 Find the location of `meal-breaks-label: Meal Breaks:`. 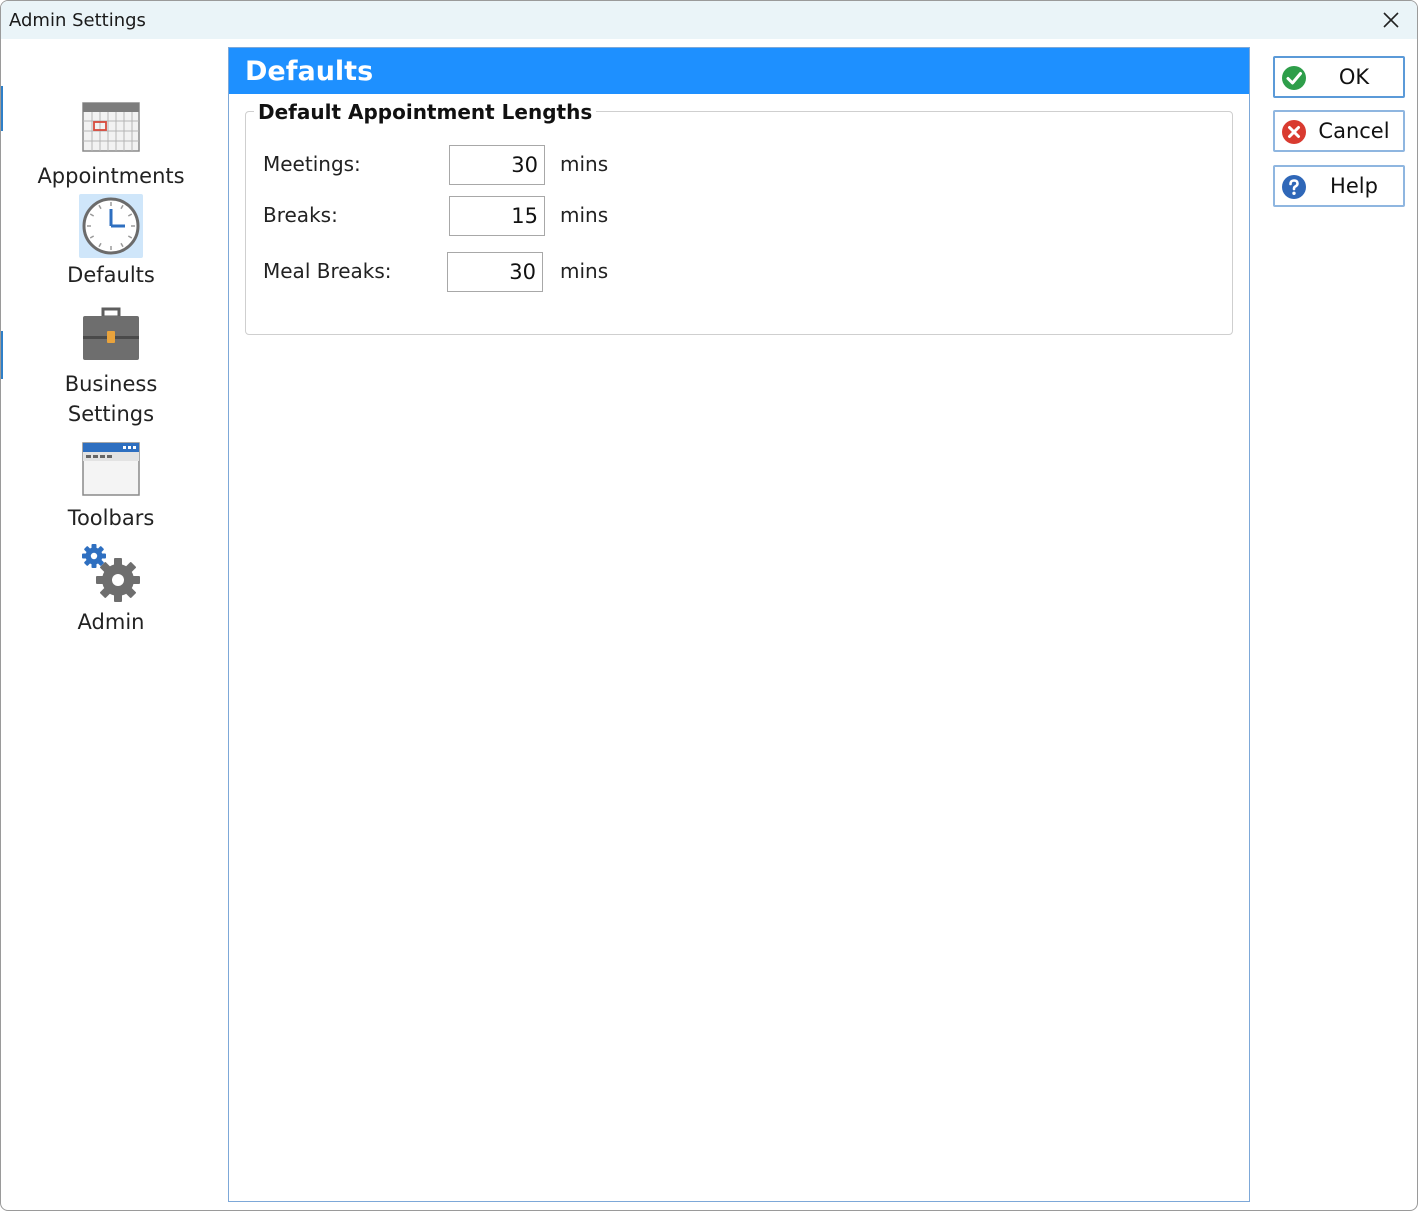

meal-breaks-label: Meal Breaks: is located at coordinates (327, 271).